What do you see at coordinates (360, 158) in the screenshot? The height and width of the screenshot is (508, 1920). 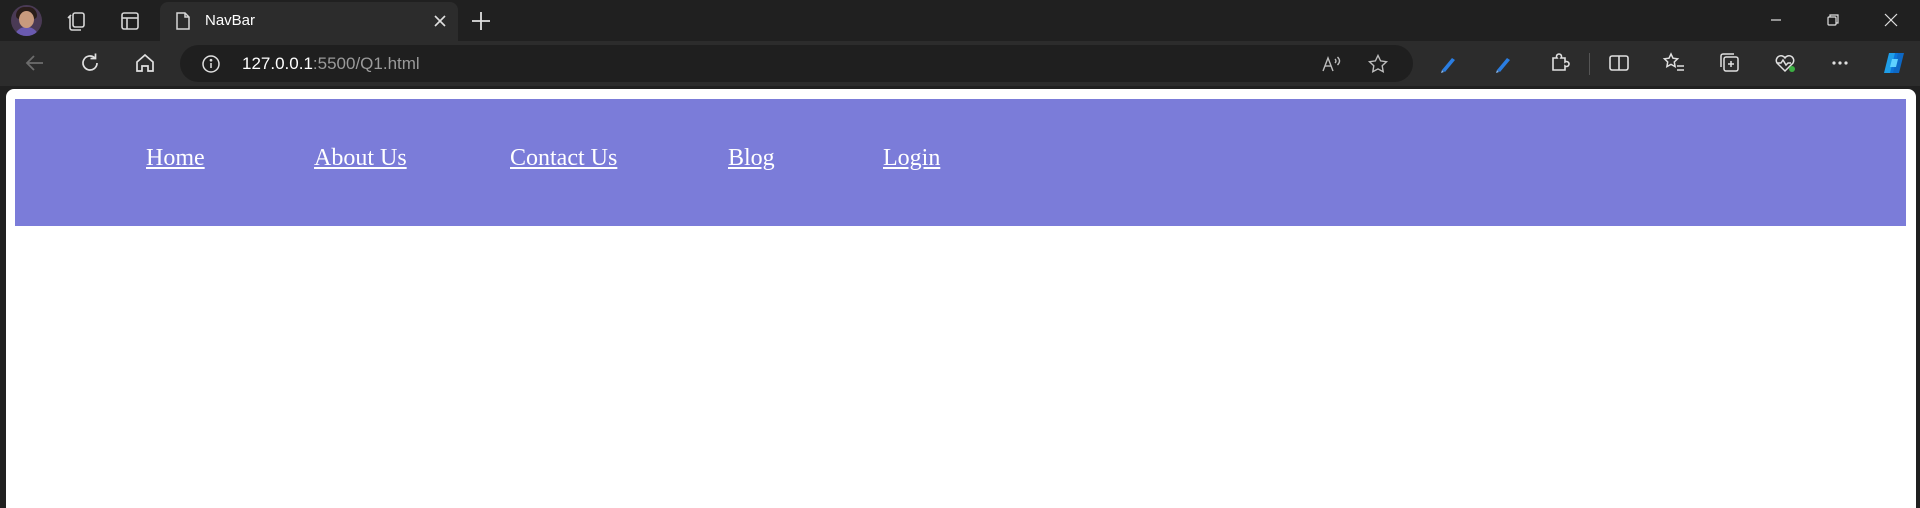 I see `nav-link-about-us: About Us` at bounding box center [360, 158].